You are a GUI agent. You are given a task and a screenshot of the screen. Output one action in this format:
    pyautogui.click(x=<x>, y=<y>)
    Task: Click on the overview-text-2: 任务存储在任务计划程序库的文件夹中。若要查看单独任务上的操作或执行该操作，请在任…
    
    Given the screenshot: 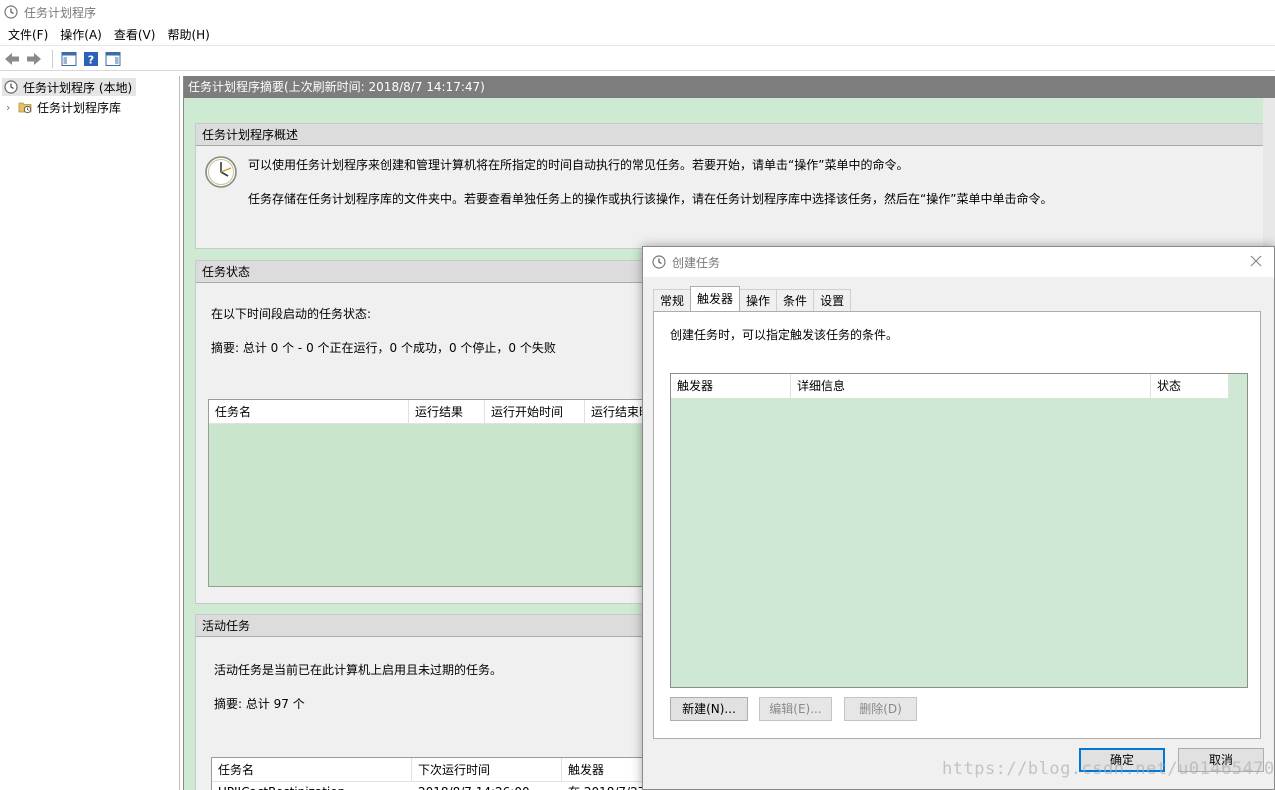 What is the action you would take?
    pyautogui.click(x=650, y=199)
    